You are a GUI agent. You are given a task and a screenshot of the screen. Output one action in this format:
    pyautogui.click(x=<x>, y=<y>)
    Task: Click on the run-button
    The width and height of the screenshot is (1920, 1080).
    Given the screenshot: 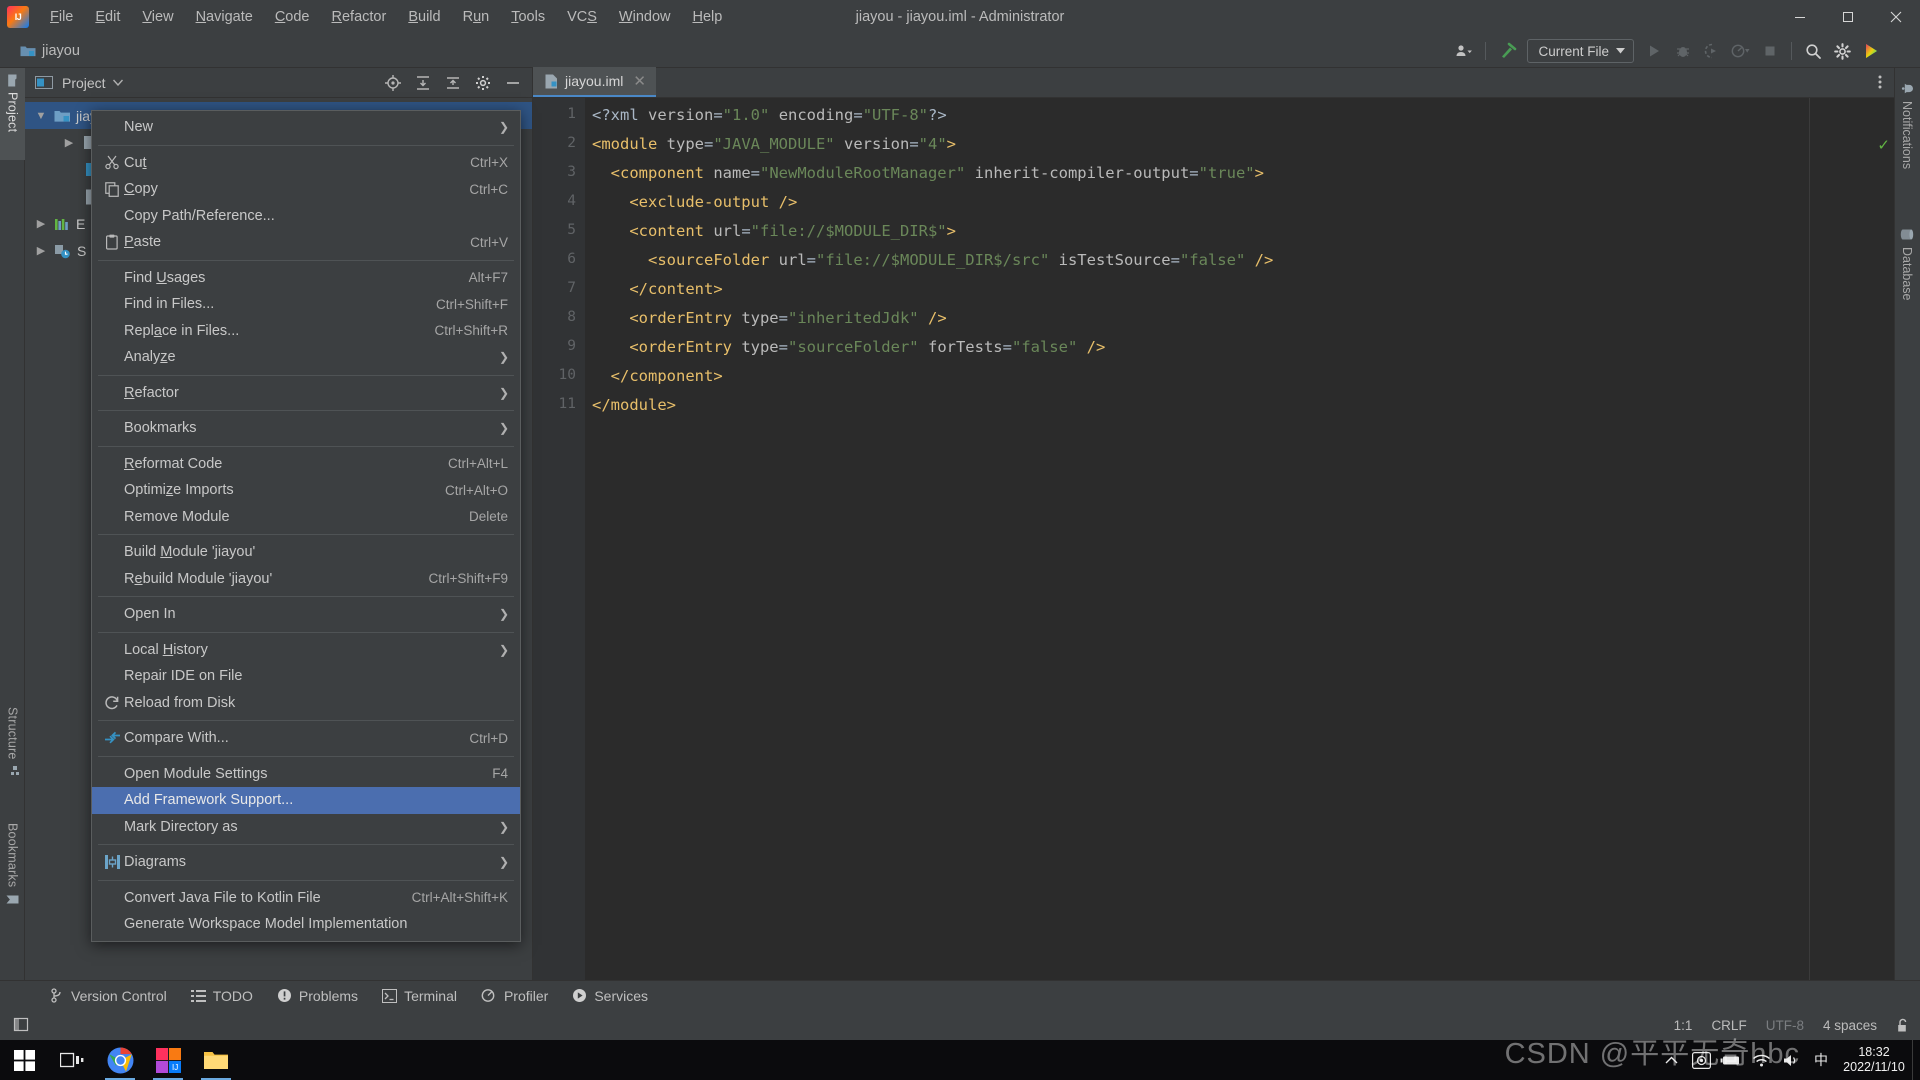 What is the action you would take?
    pyautogui.click(x=1653, y=51)
    